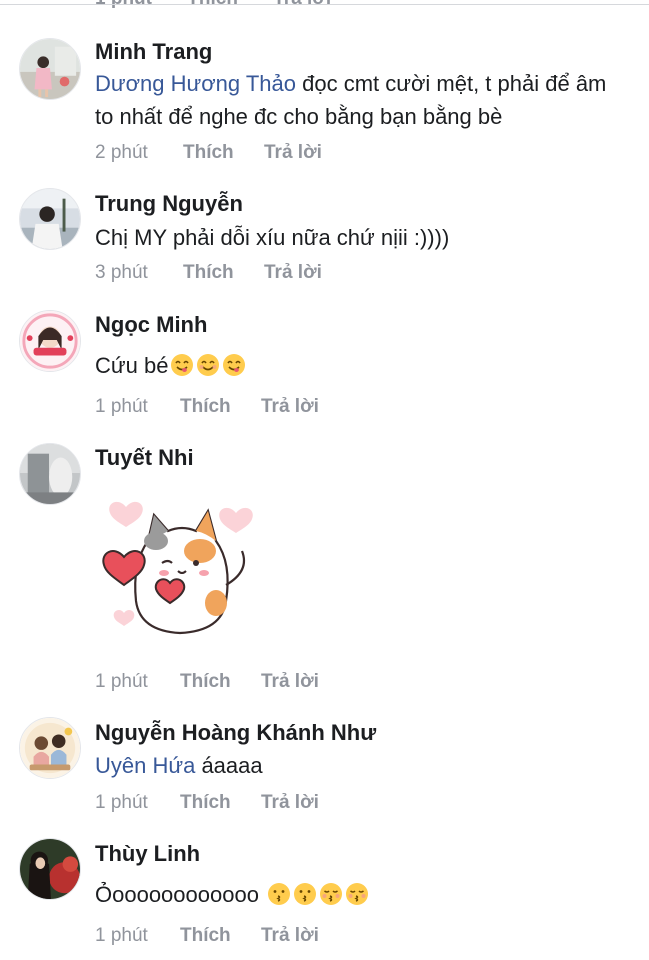 The image size is (649, 960). I want to click on mention-link: Uyên Hứa, so click(145, 765).